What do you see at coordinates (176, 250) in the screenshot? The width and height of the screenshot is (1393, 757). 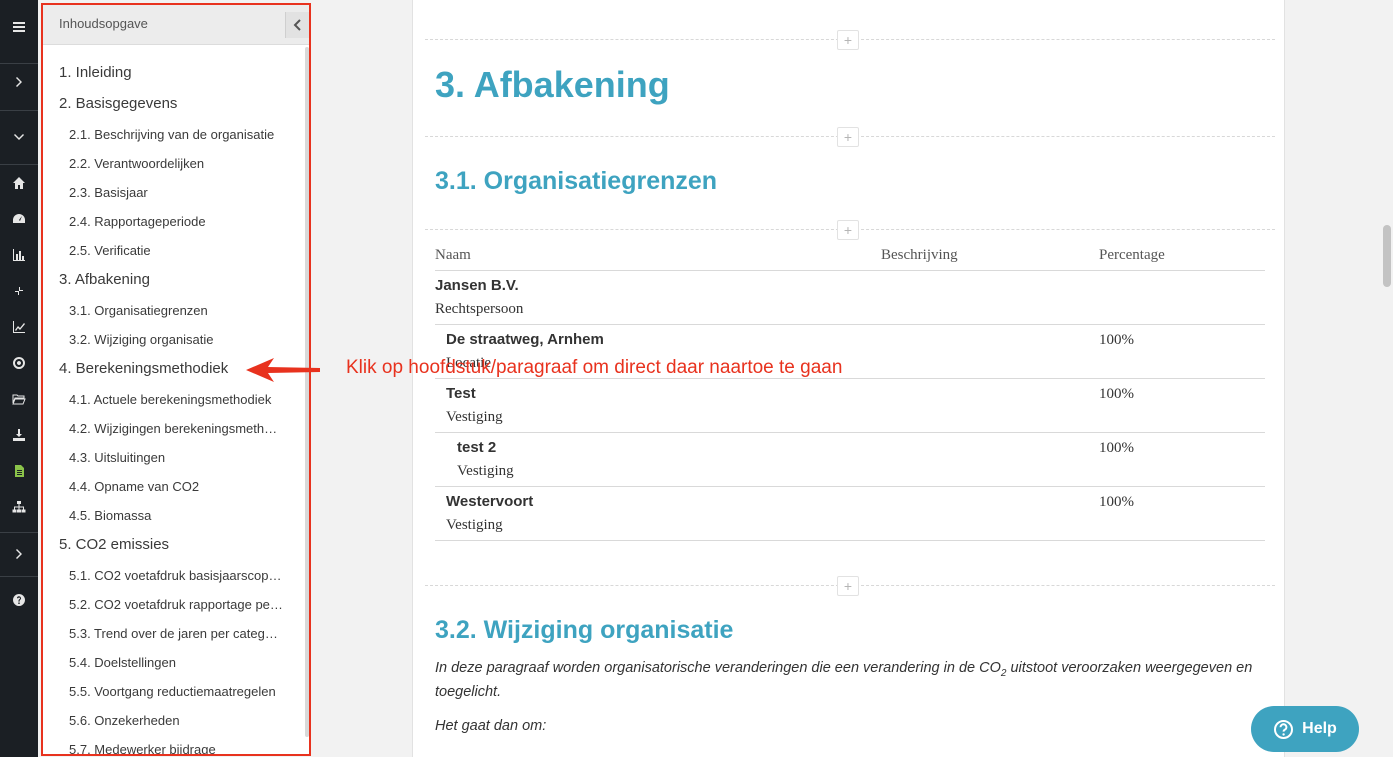 I see `toc-item: 2.5. Verificatie` at bounding box center [176, 250].